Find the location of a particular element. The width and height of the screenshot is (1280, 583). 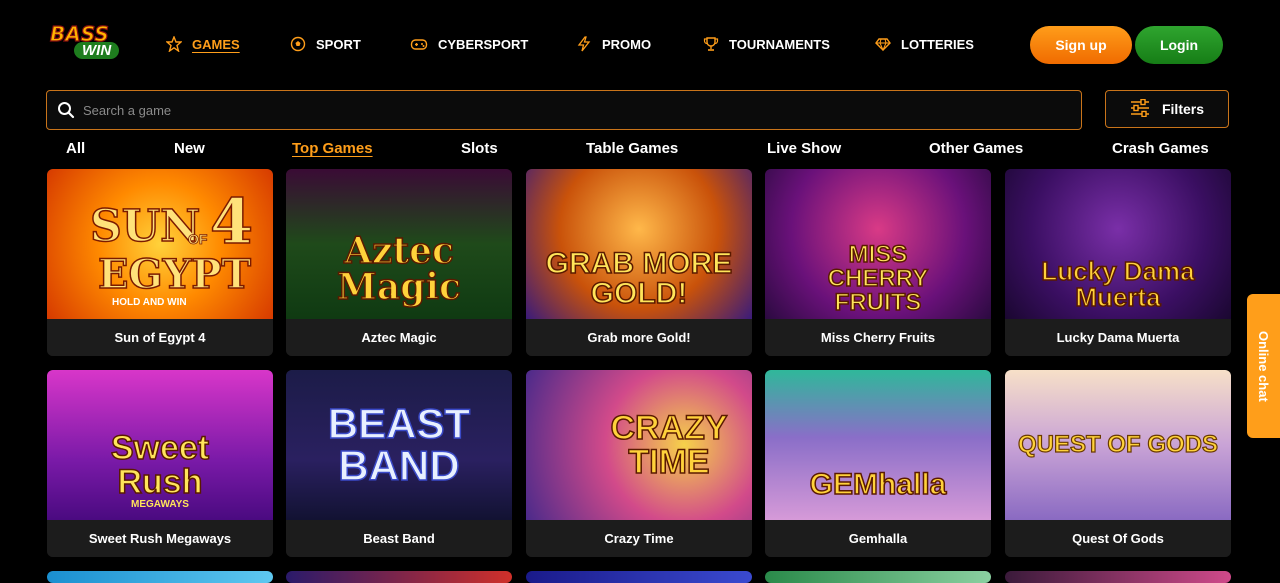

game-card-lucky-dama-muerta: Lucky Dama Muerta Lucky Dama Muerta is located at coordinates (1118, 262).